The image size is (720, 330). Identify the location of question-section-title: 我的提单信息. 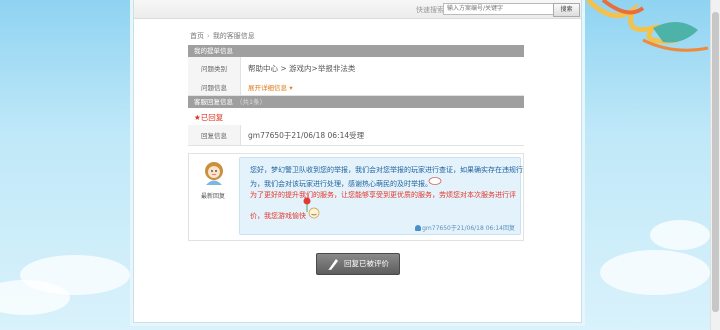
(213, 51).